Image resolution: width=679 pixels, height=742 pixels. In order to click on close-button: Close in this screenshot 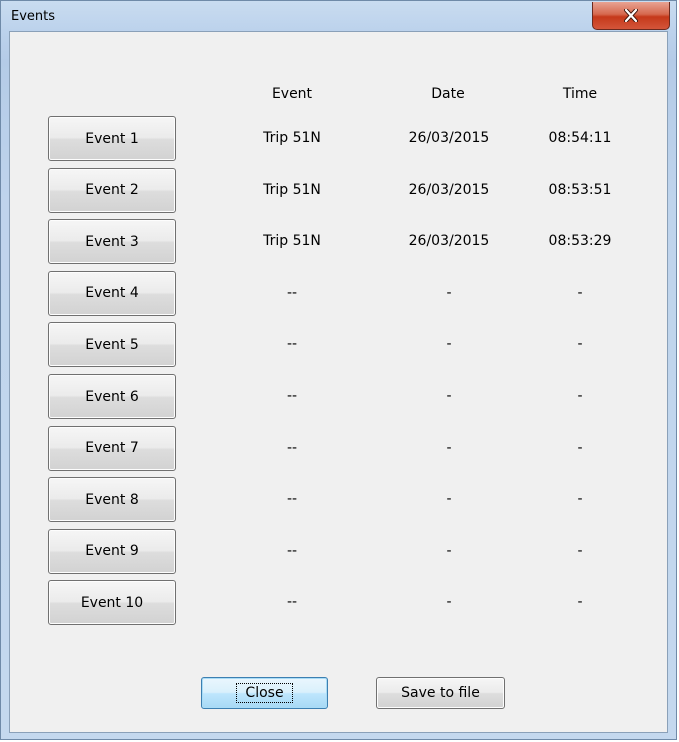, I will do `click(264, 693)`.